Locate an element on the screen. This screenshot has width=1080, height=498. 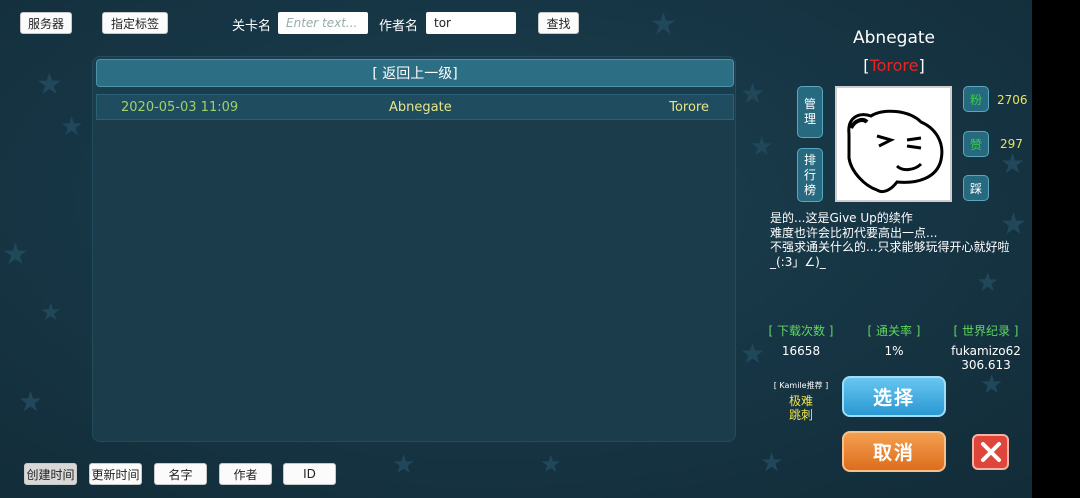
like-icon: 赞 is located at coordinates (975, 144).